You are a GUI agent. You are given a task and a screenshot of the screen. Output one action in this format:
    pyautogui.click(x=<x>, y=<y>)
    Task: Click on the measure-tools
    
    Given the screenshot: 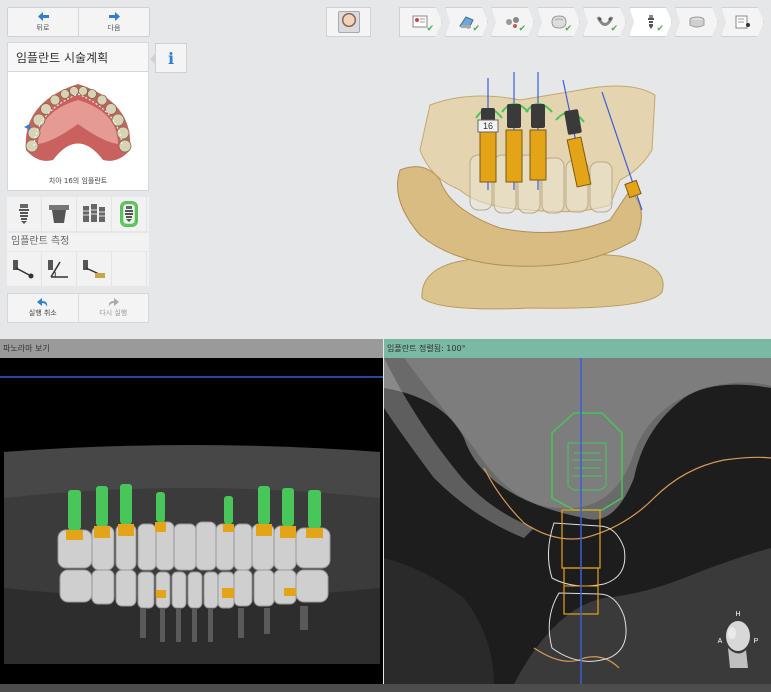 What is the action you would take?
    pyautogui.click(x=78, y=269)
    